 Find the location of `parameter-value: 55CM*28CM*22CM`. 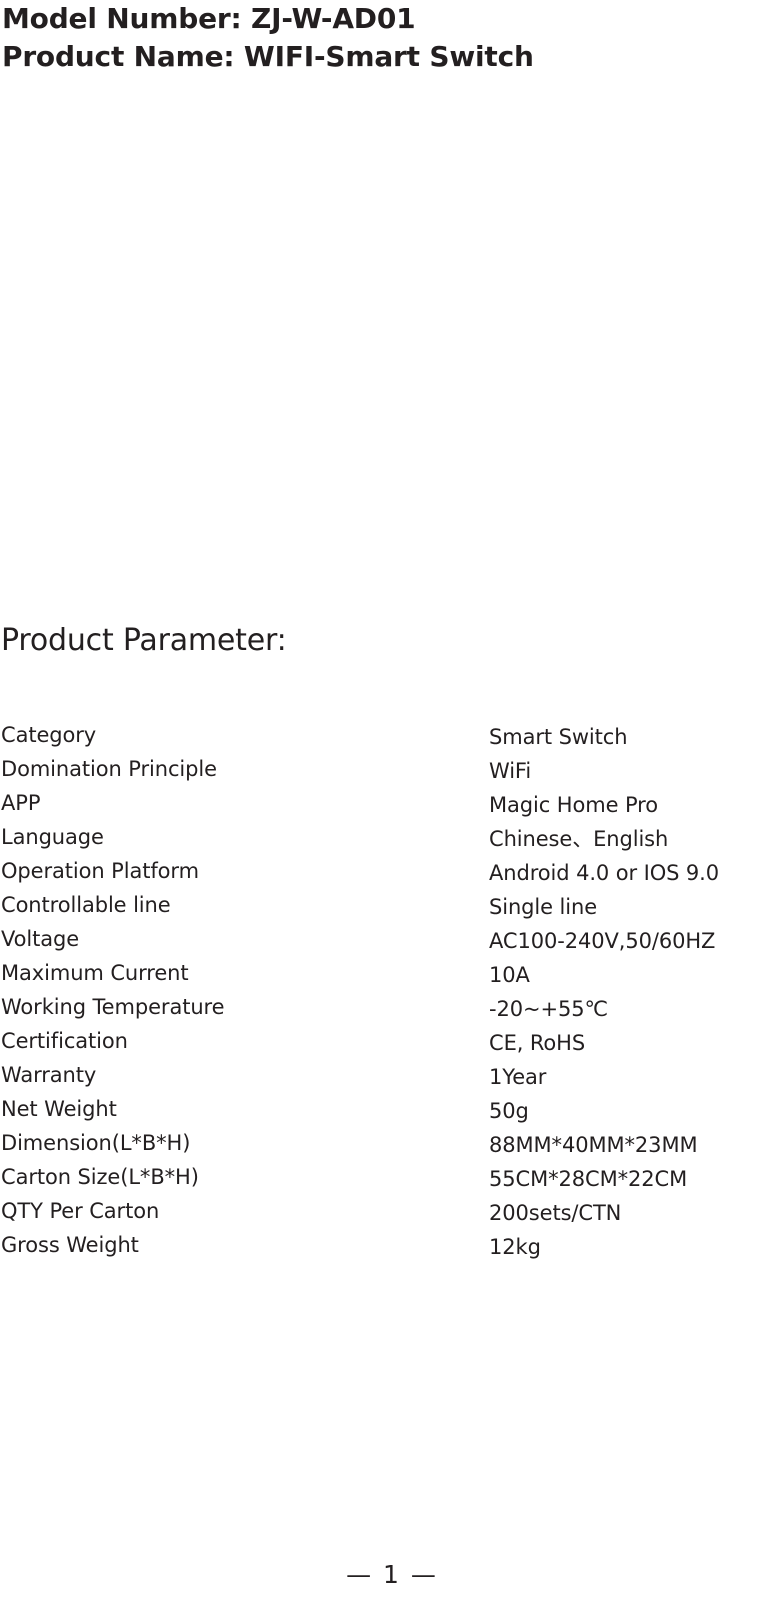

parameter-value: 55CM*28CM*22CM is located at coordinates (588, 1179).